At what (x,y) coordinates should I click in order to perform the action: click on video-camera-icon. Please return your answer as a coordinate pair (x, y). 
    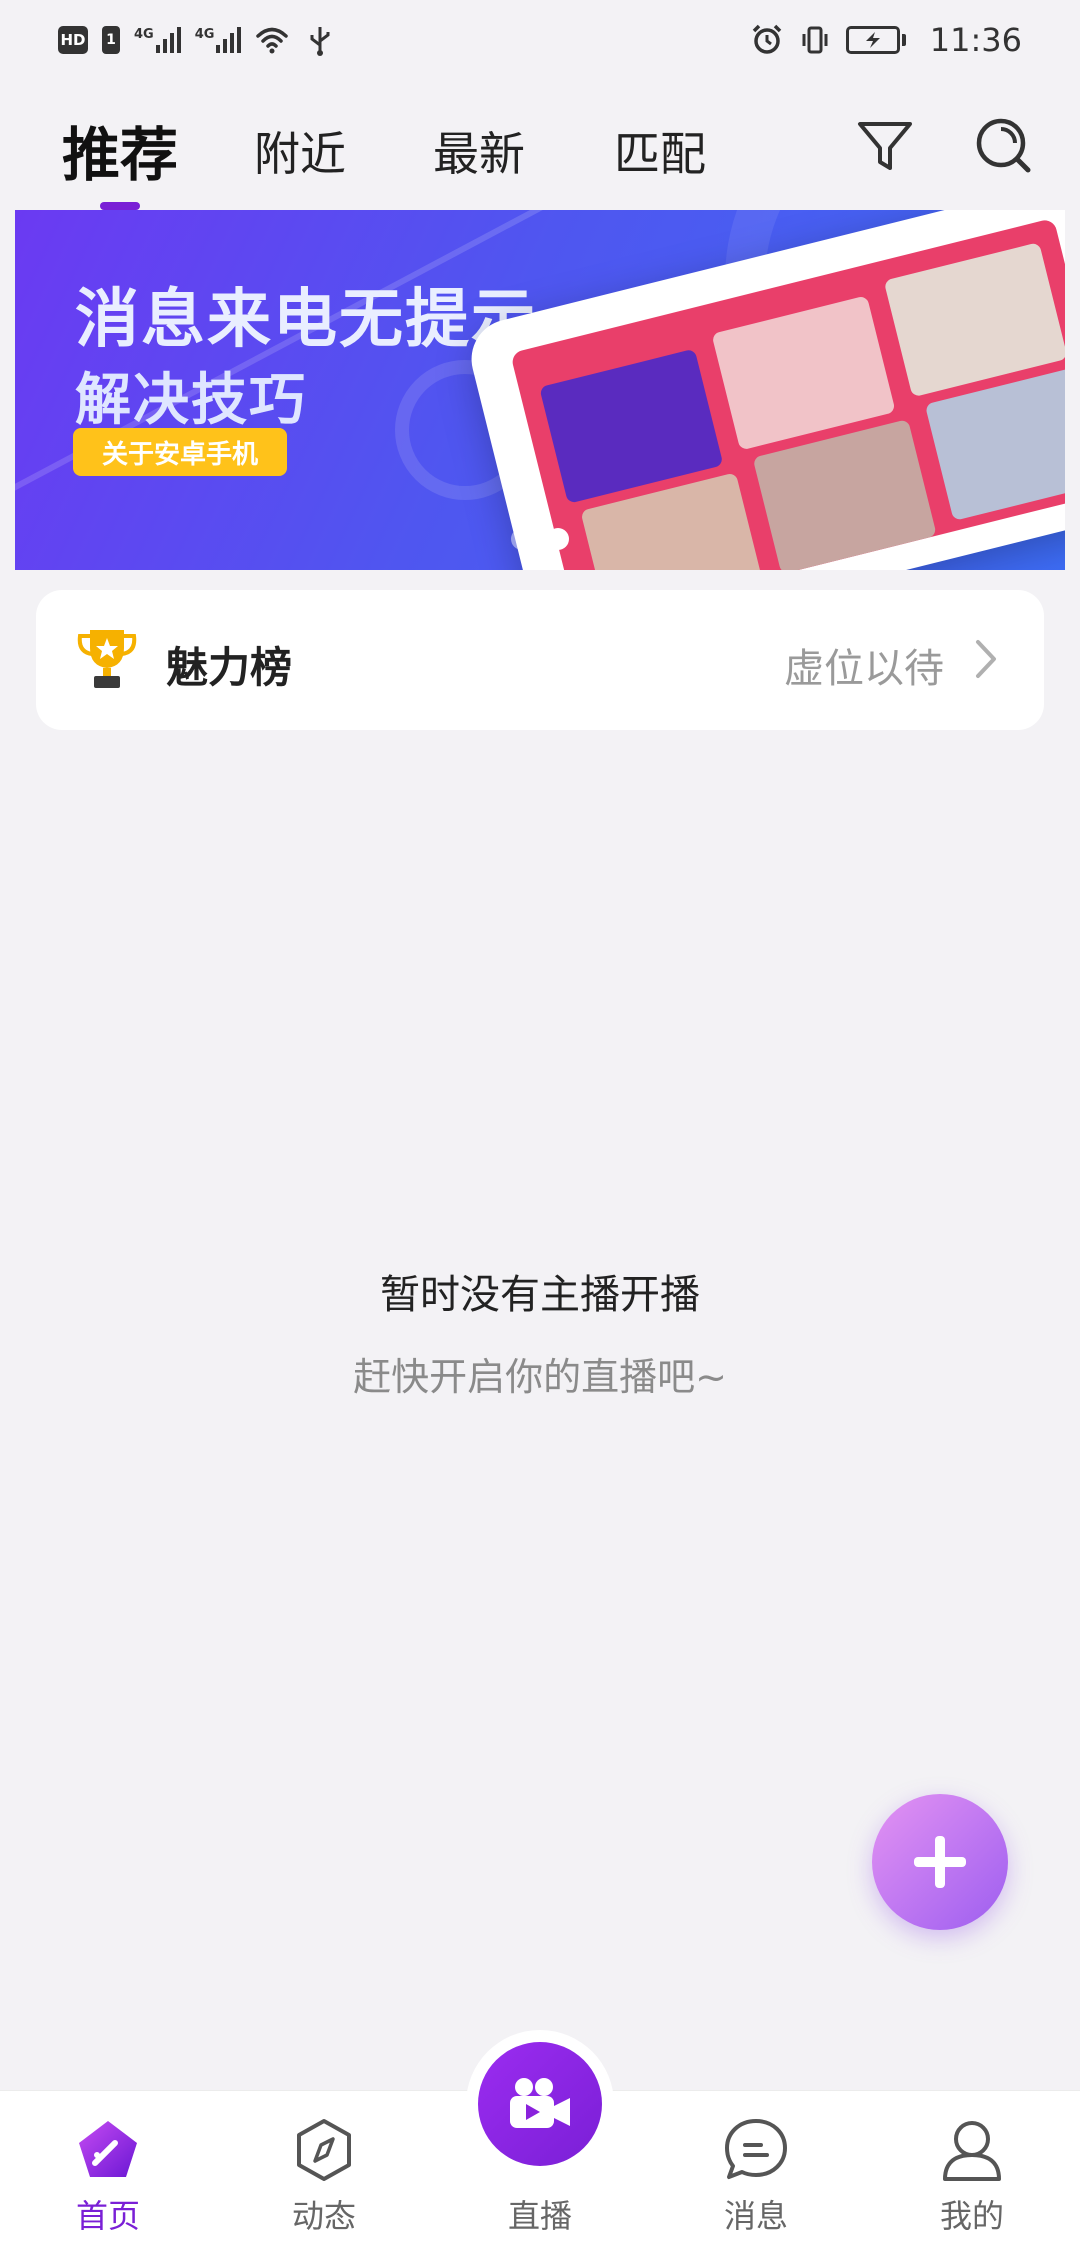
    Looking at the image, I should click on (540, 2103).